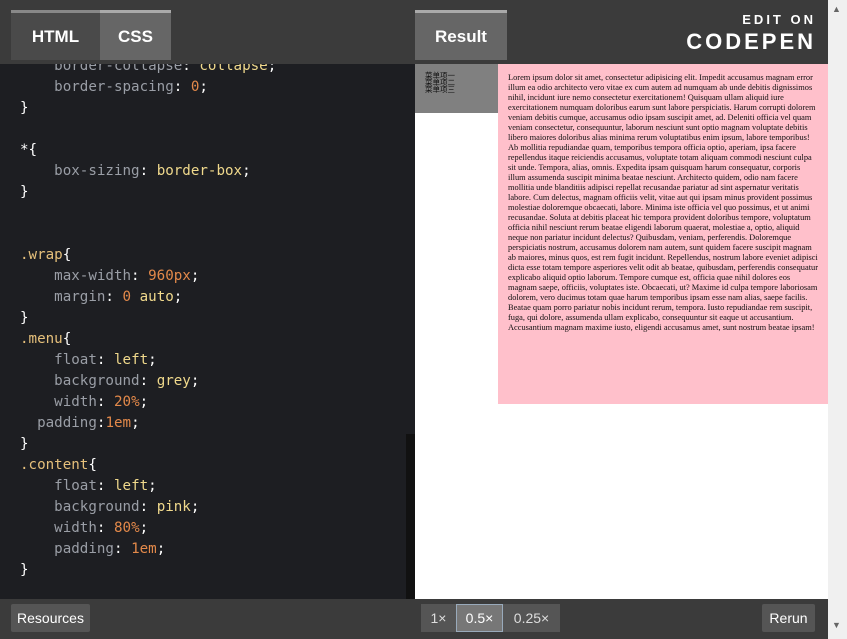 Image resolution: width=847 pixels, height=639 pixels. I want to click on code-line: .wrap{, so click(148, 255).